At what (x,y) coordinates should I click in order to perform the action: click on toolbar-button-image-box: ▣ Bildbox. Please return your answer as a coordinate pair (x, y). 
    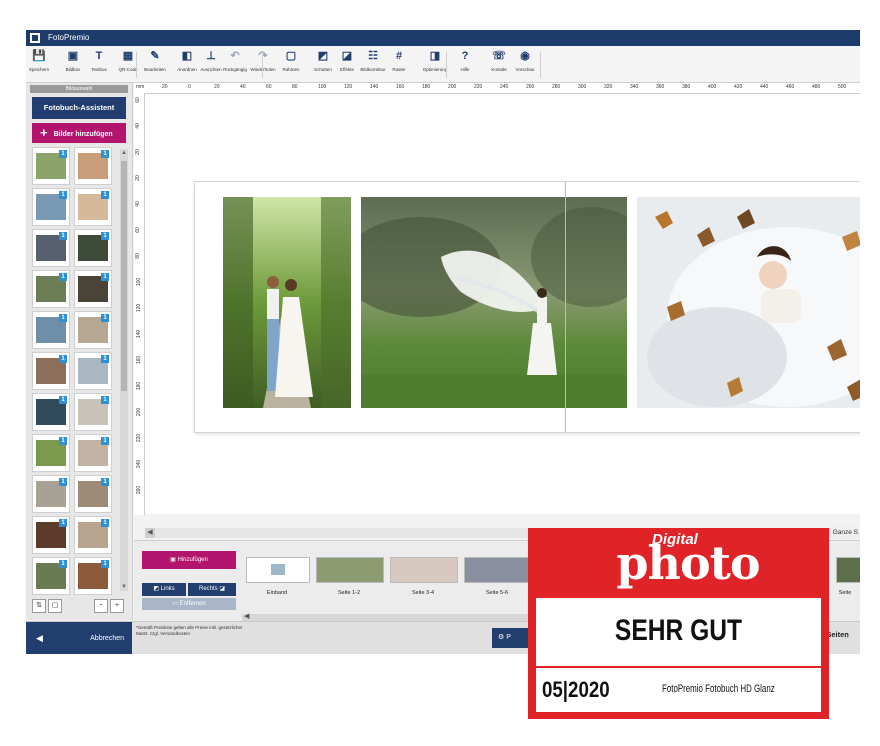
    Looking at the image, I should click on (73, 65).